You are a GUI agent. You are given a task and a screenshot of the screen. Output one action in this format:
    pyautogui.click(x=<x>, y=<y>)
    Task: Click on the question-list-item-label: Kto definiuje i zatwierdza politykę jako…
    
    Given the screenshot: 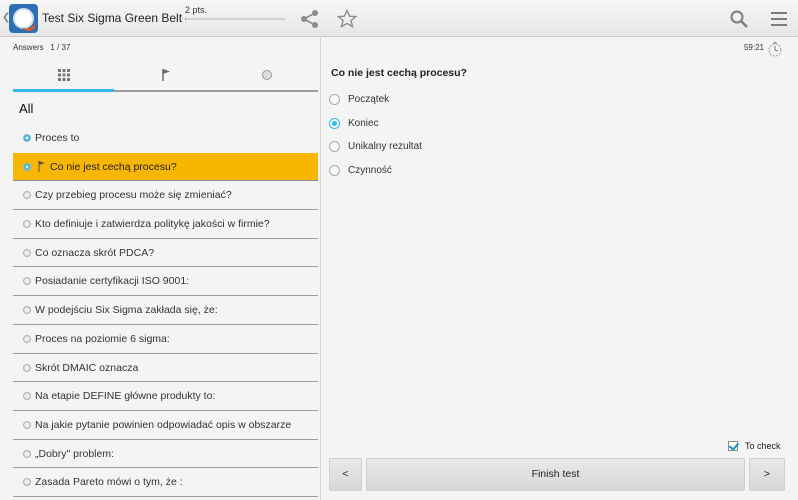 What is the action you would take?
    pyautogui.click(x=152, y=224)
    